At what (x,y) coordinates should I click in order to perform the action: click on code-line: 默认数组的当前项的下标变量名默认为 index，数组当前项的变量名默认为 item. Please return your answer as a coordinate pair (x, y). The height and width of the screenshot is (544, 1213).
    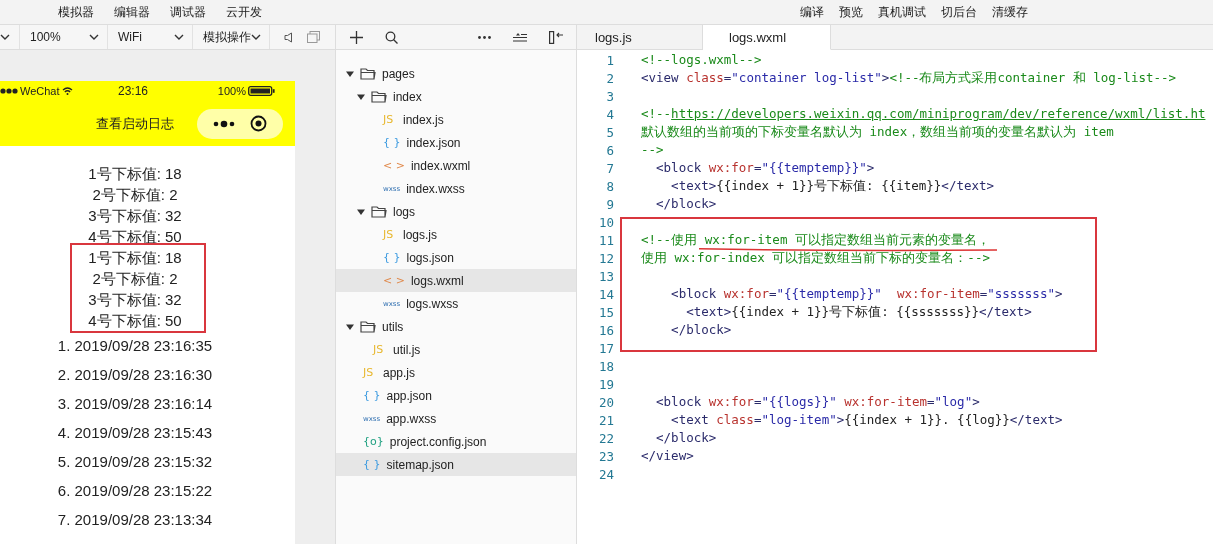
    Looking at the image, I should click on (877, 132).